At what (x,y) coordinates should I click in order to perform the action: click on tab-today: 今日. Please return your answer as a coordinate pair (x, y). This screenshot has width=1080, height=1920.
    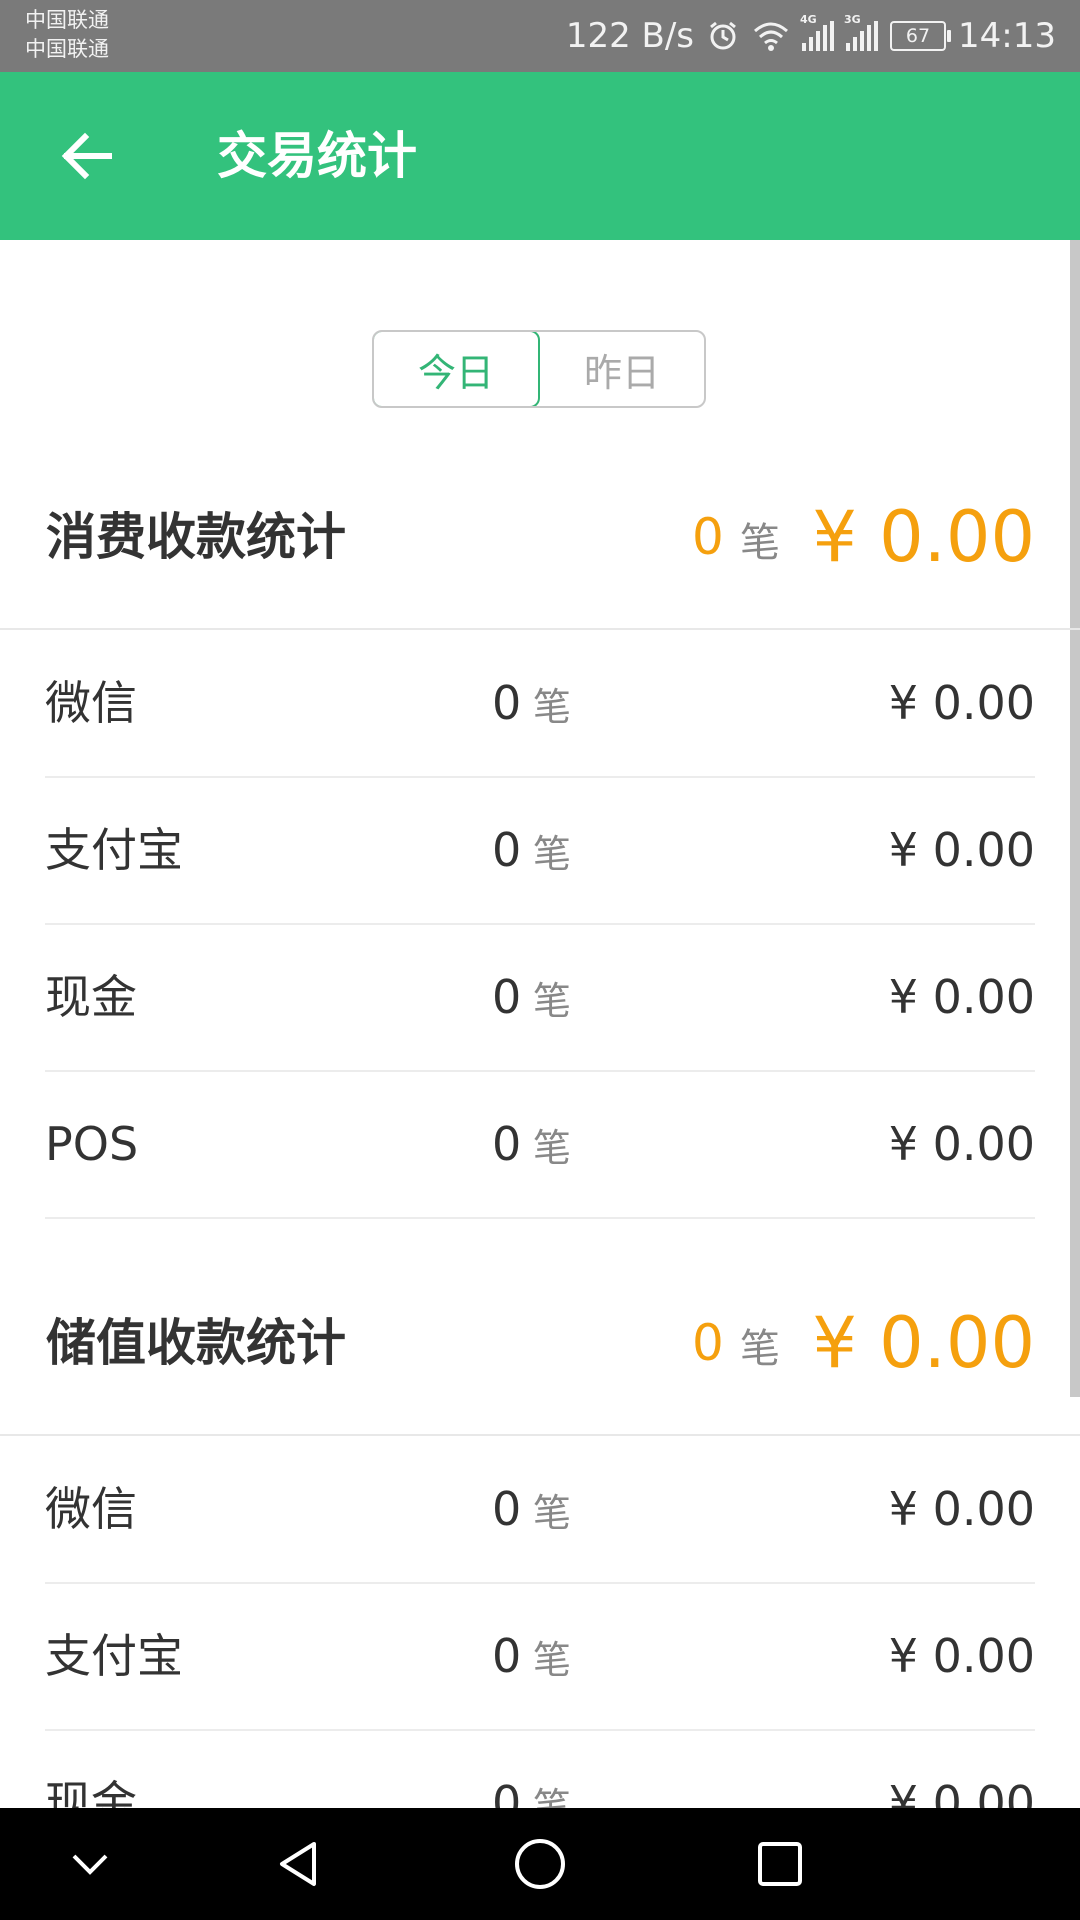
    Looking at the image, I should click on (457, 369).